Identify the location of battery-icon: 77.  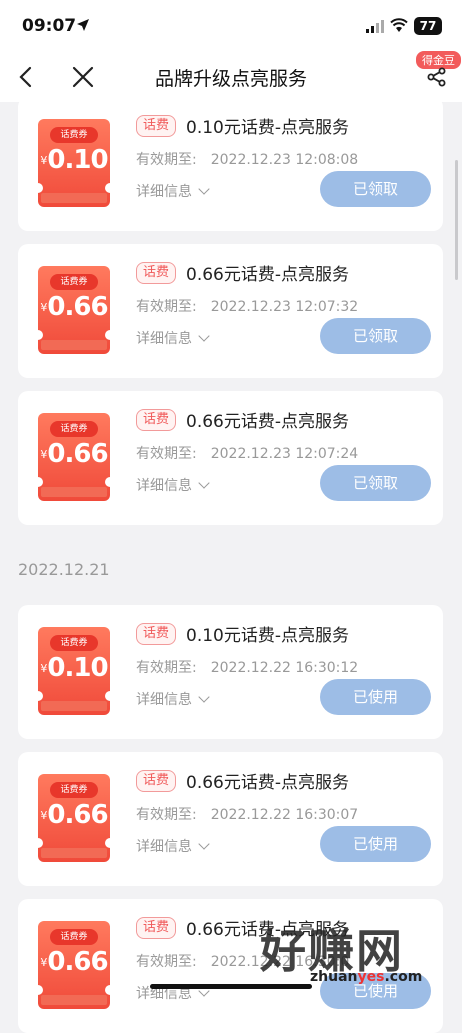
(428, 26).